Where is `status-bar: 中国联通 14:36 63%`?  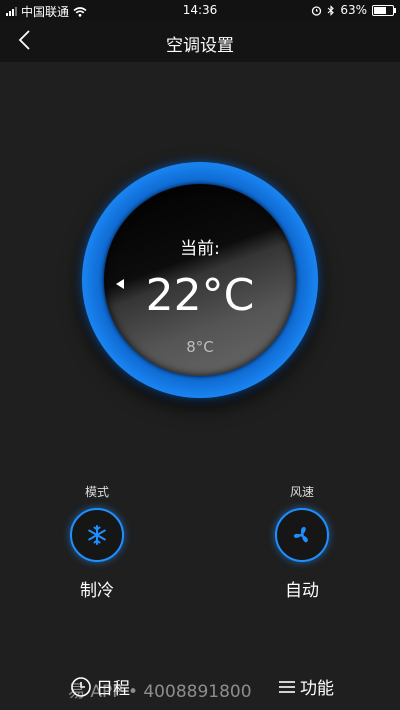
status-bar: 中国联通 14:36 63% is located at coordinates (200, 10).